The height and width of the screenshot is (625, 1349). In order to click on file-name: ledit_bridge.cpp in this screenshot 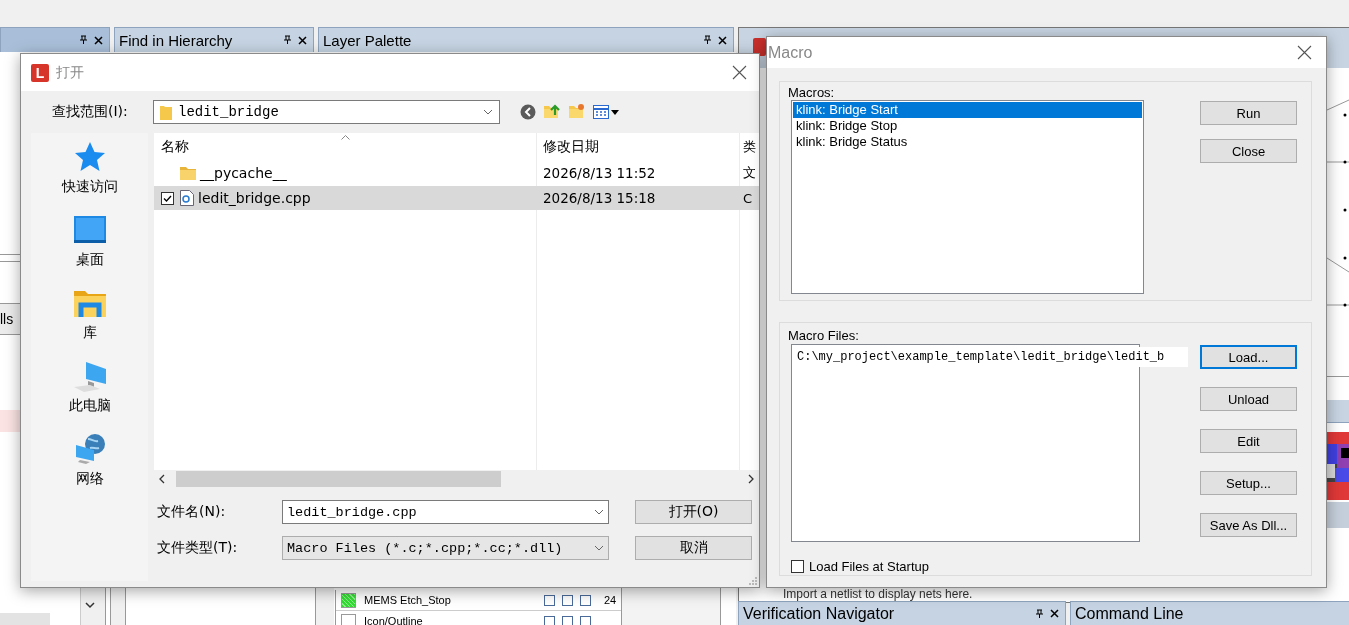, I will do `click(254, 198)`.